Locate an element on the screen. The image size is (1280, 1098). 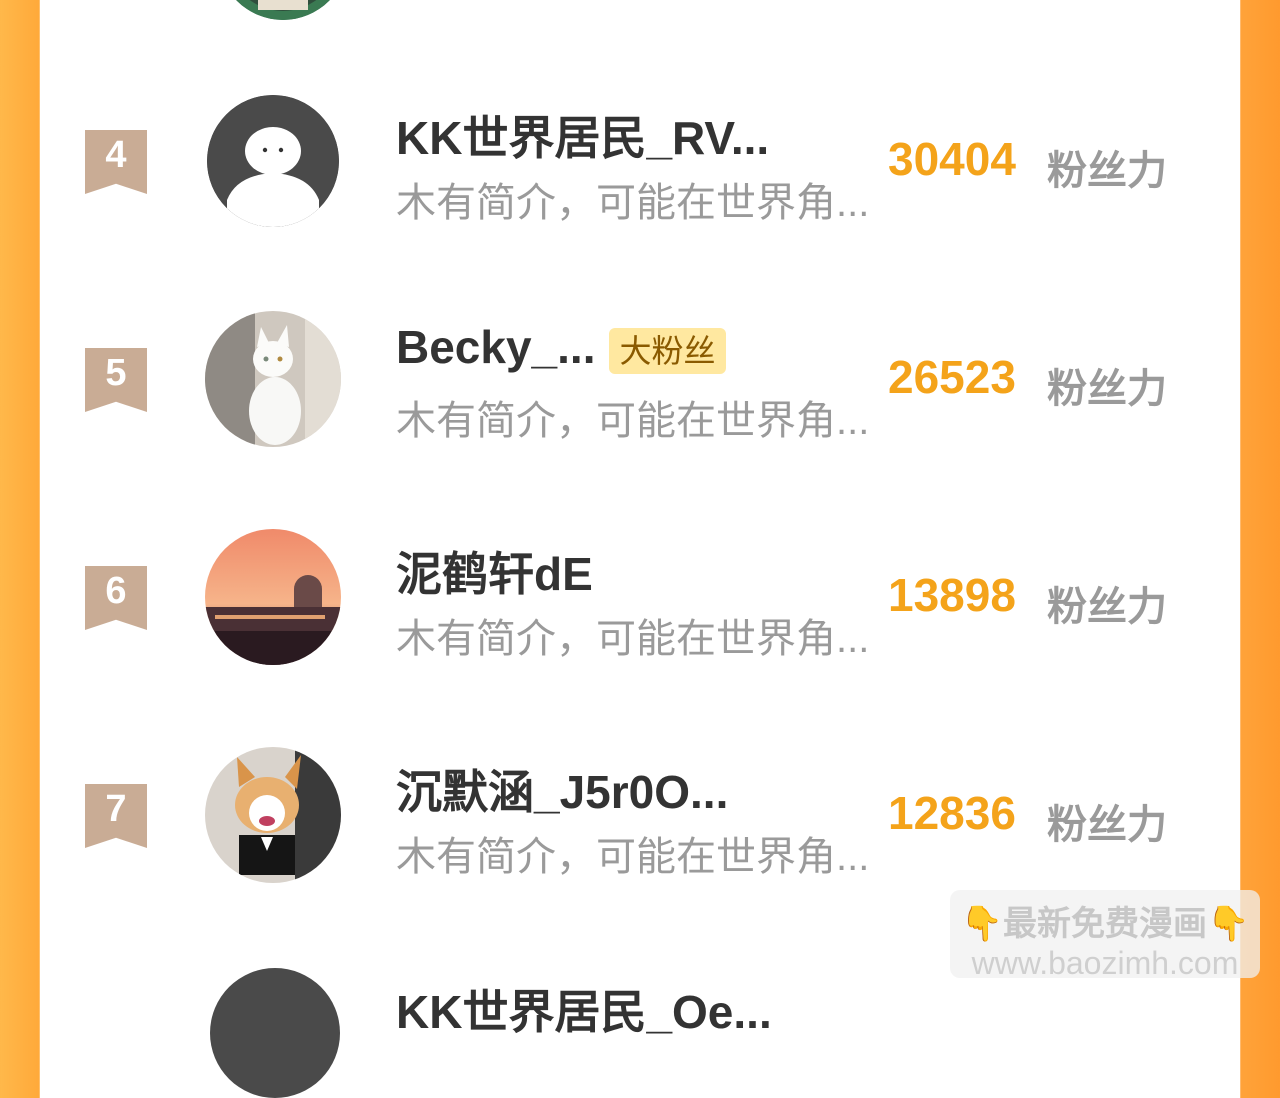
fan-score: 30404 is located at coordinates (952, 159).